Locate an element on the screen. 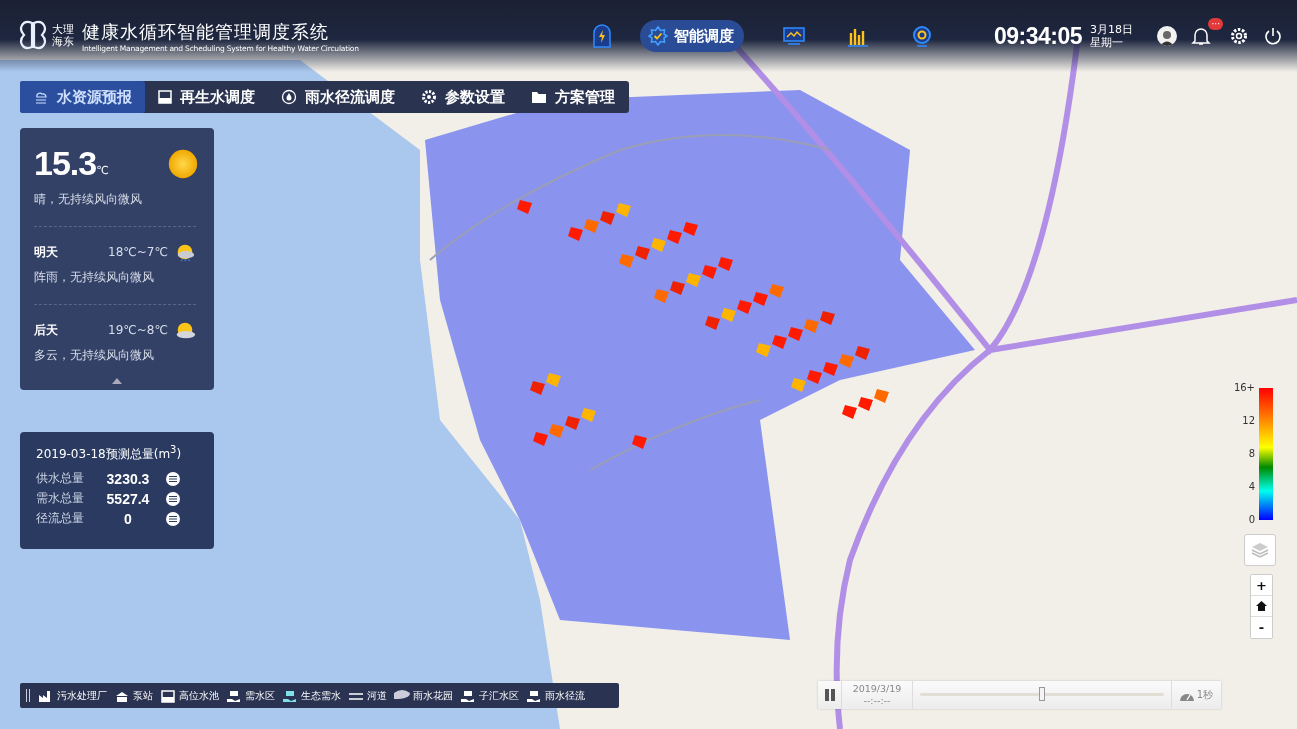  total-label: 需水总量 is located at coordinates (60, 498).